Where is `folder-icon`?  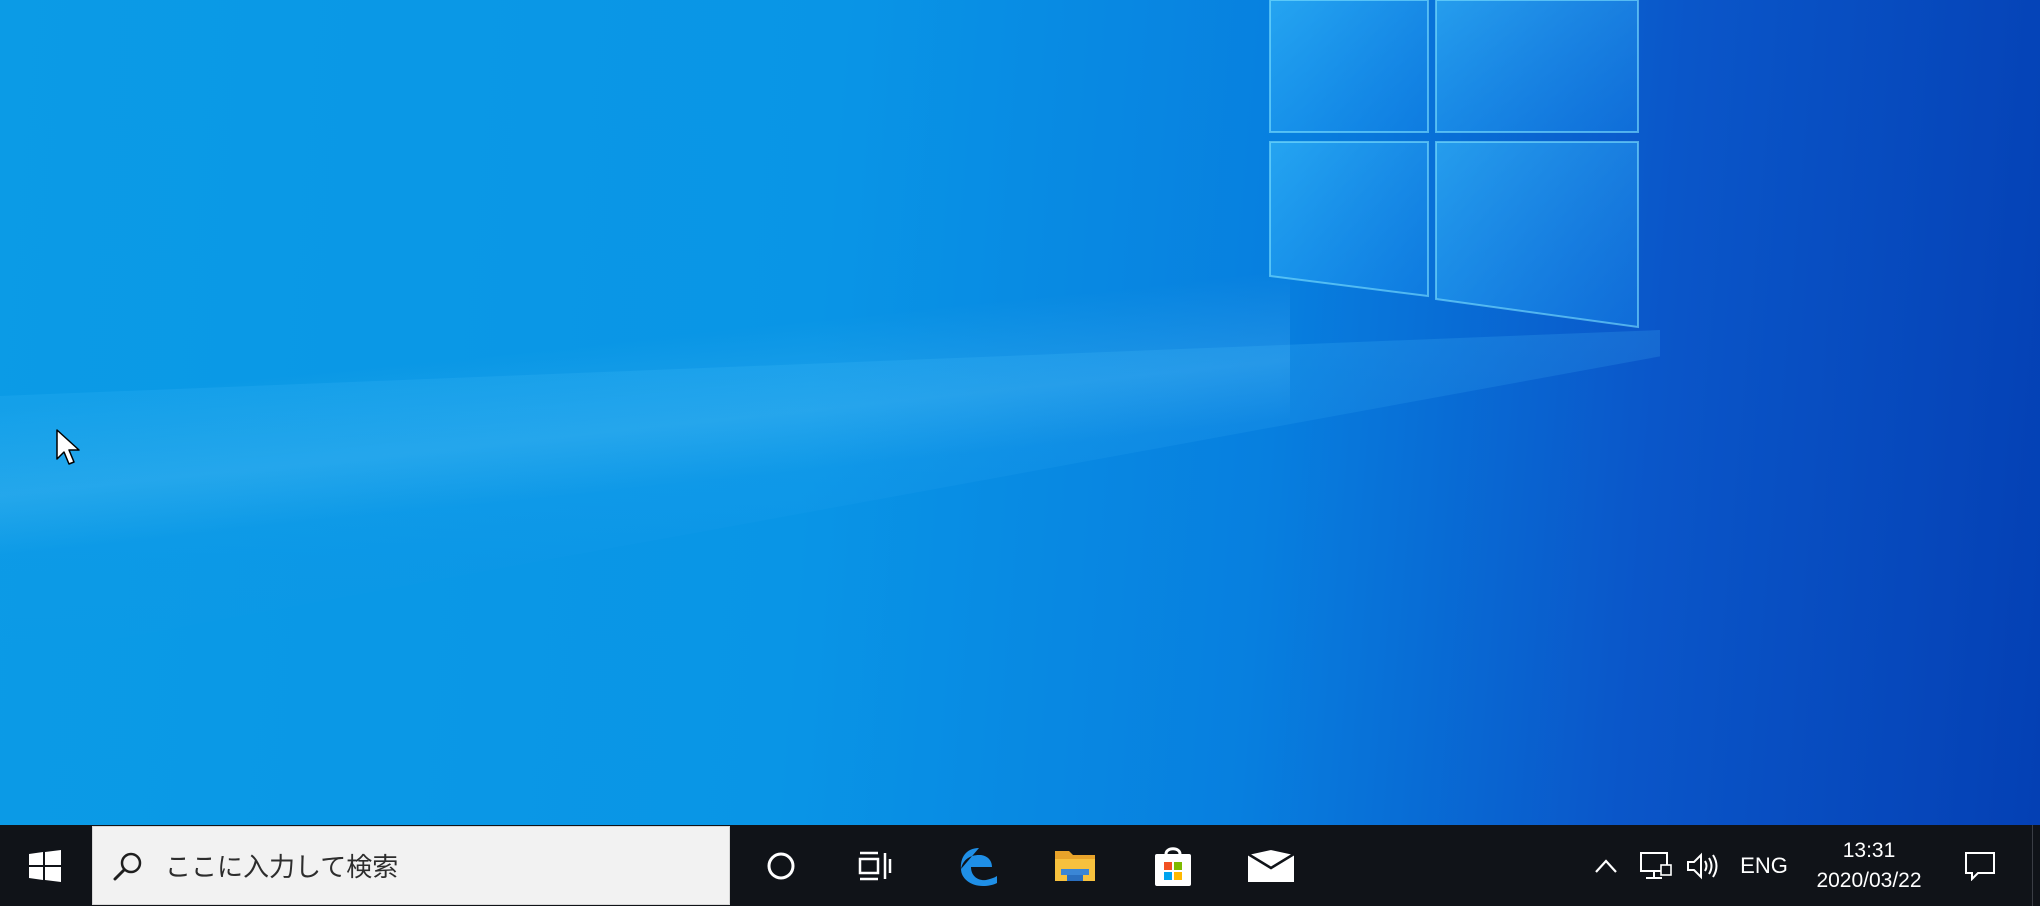 folder-icon is located at coordinates (1075, 865).